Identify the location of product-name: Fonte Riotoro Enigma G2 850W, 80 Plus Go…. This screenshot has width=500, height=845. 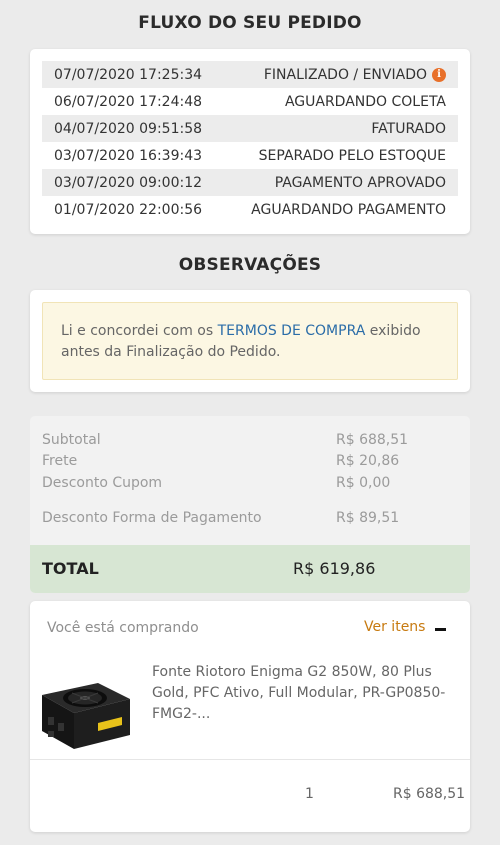
(308, 693).